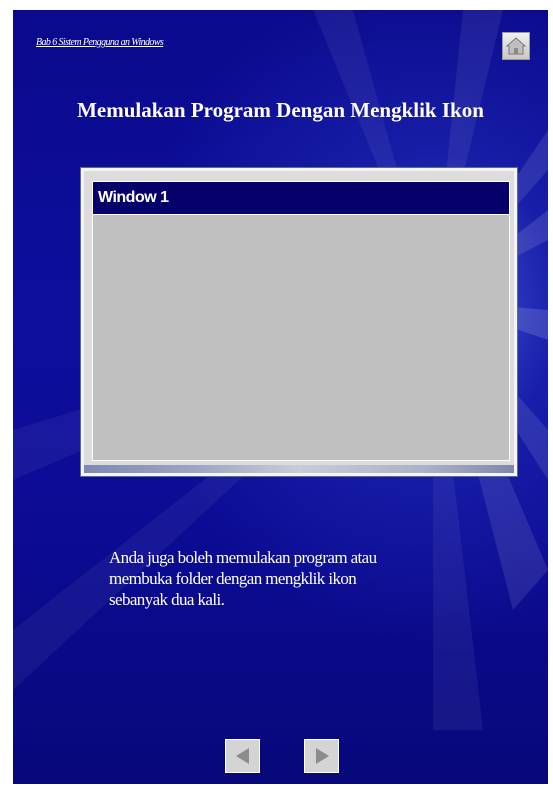 The width and height of the screenshot is (553, 790). I want to click on previous-button, so click(242, 756).